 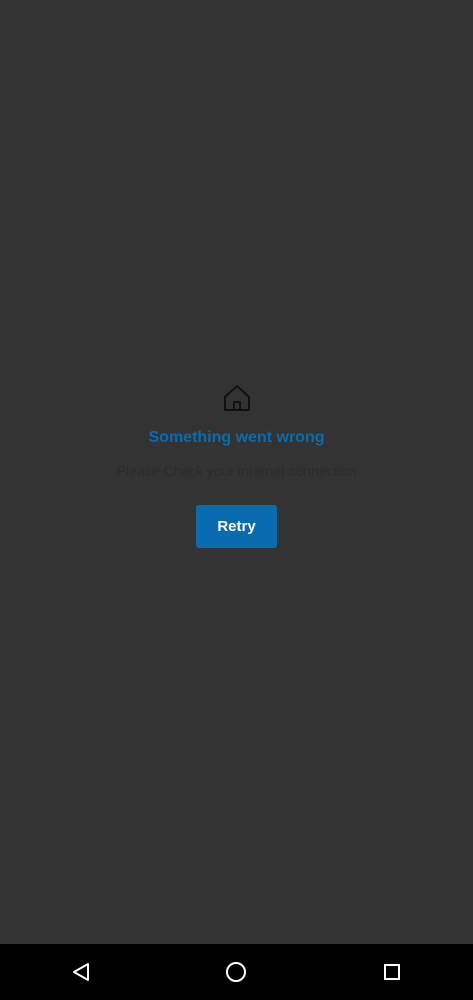 I want to click on recents-button, so click(x=392, y=972).